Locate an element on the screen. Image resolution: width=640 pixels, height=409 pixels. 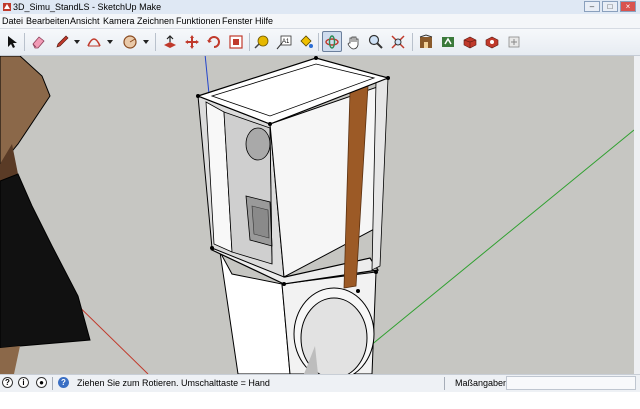
zoom-extents-icon is located at coordinates (398, 41).